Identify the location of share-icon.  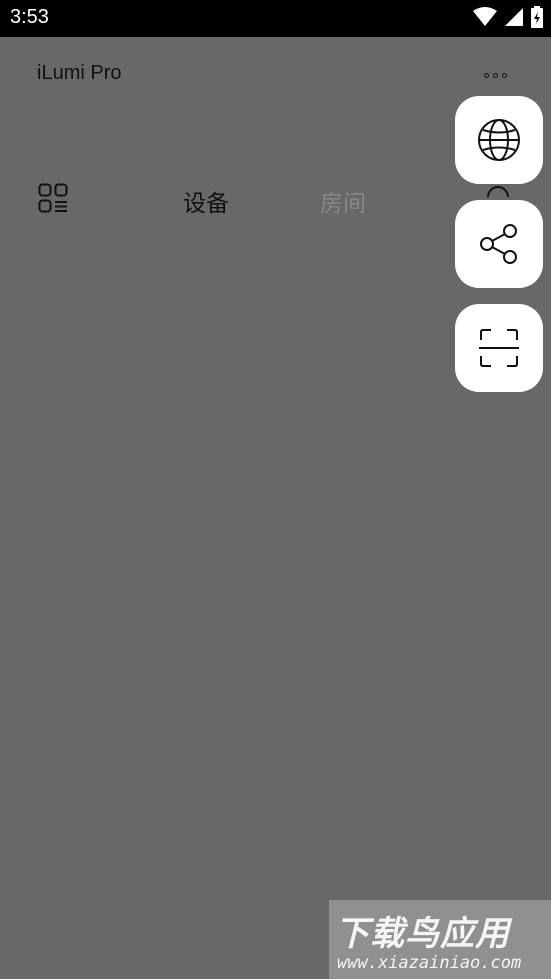
(498, 244).